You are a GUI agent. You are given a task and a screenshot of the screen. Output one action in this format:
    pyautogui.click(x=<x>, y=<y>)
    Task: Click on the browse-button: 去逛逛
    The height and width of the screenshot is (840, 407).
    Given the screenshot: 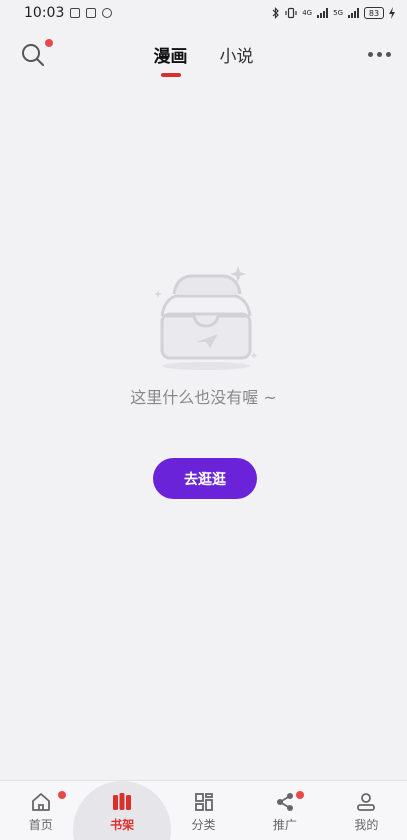 What is the action you would take?
    pyautogui.click(x=205, y=478)
    